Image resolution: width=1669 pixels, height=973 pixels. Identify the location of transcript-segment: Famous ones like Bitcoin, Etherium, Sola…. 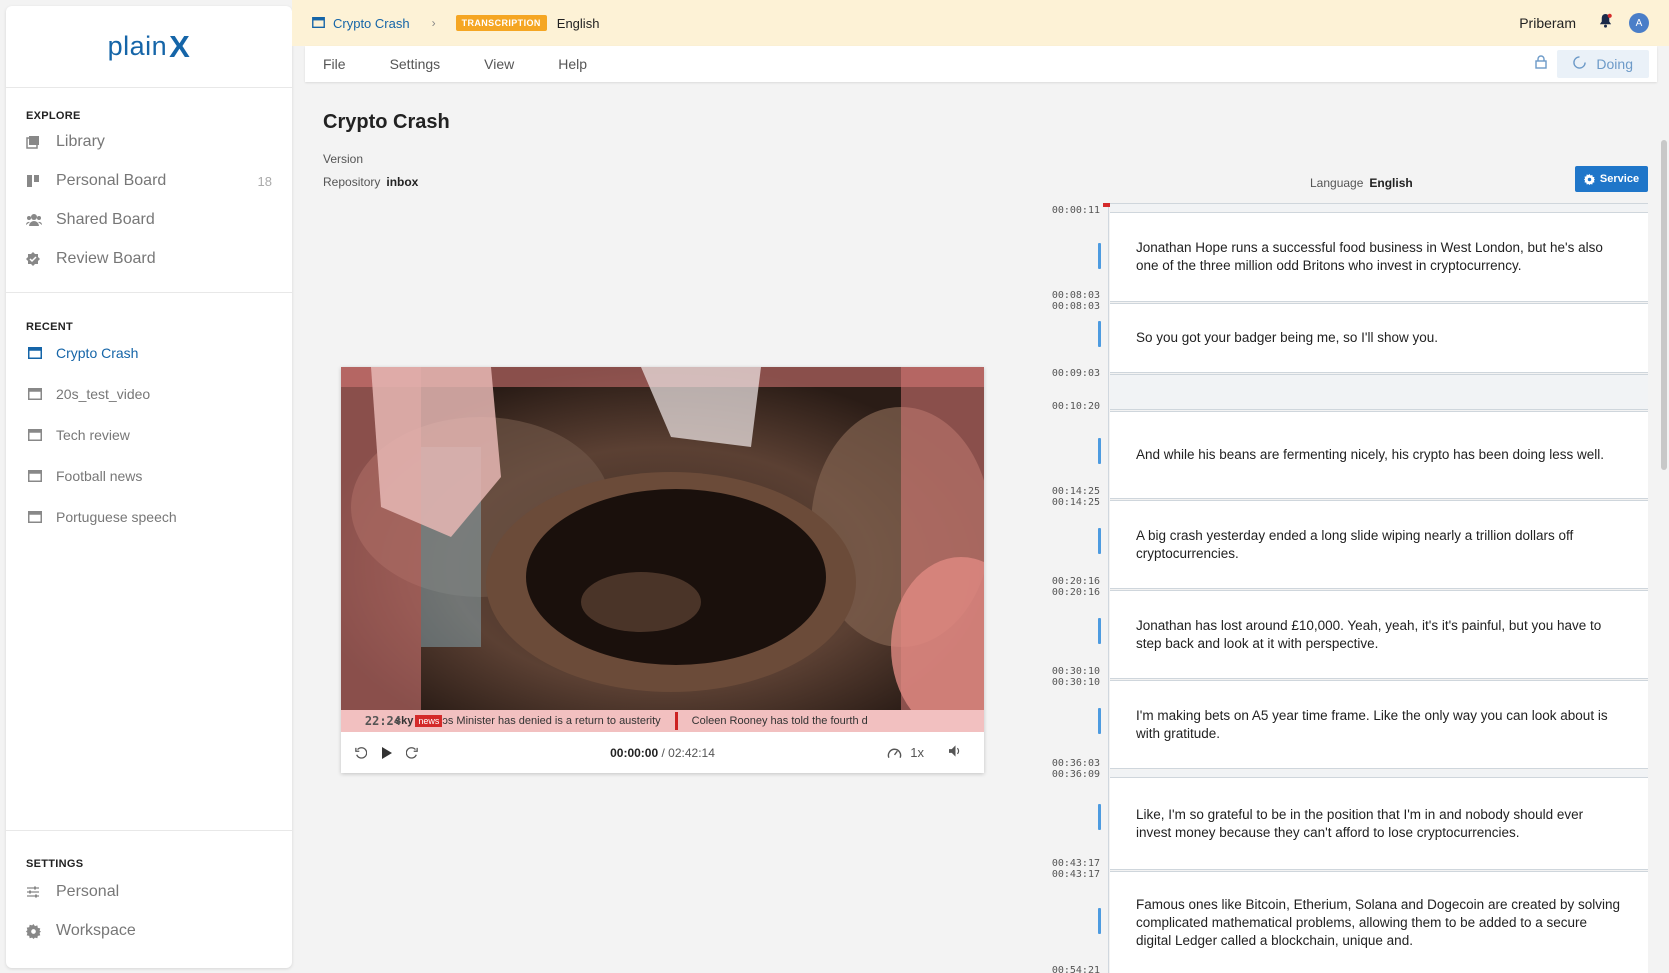
(1379, 922).